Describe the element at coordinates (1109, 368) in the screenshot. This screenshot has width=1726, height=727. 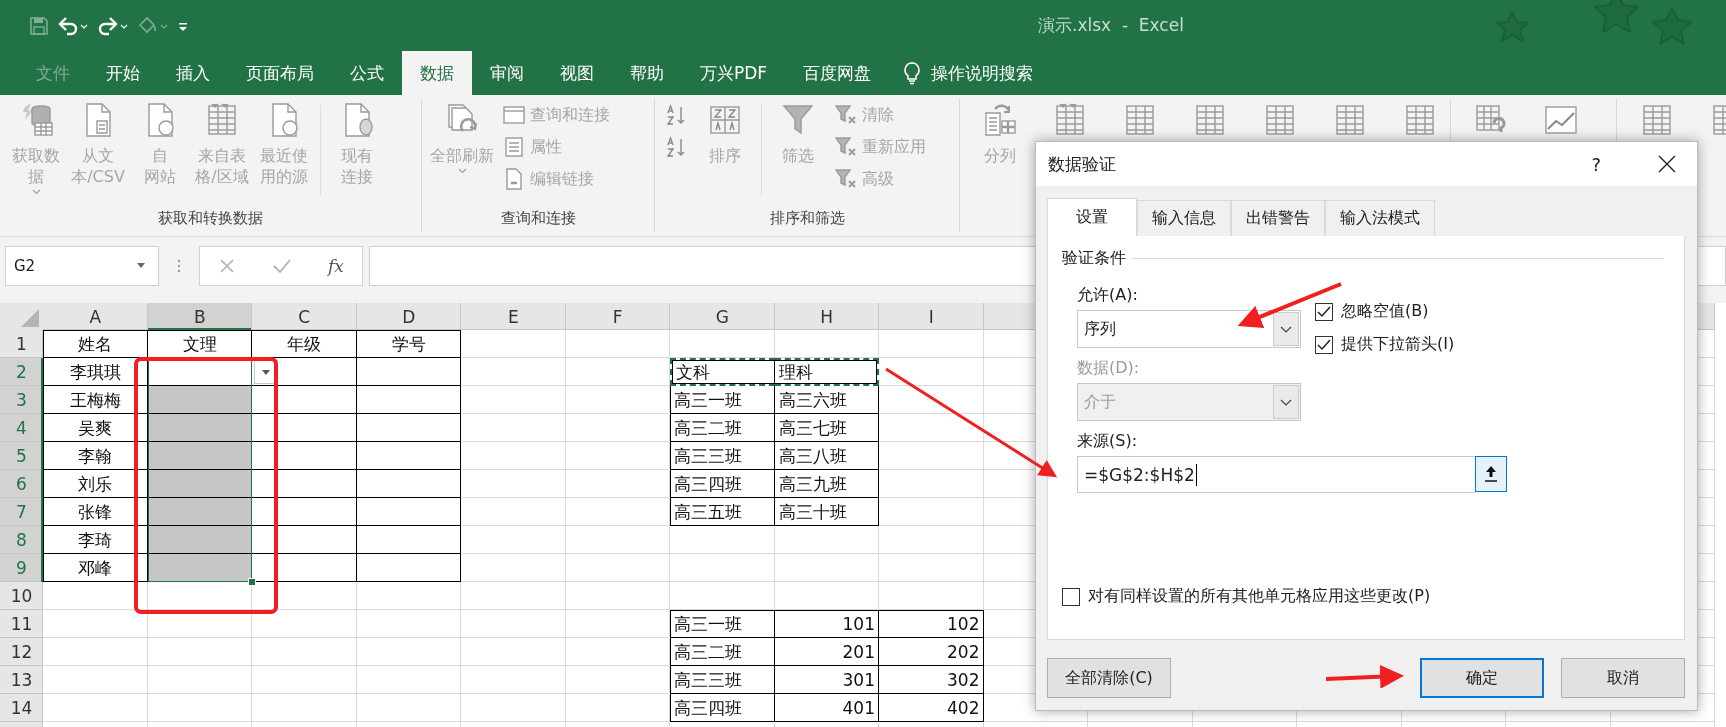
I see `field-label: 数据(D):` at that location.